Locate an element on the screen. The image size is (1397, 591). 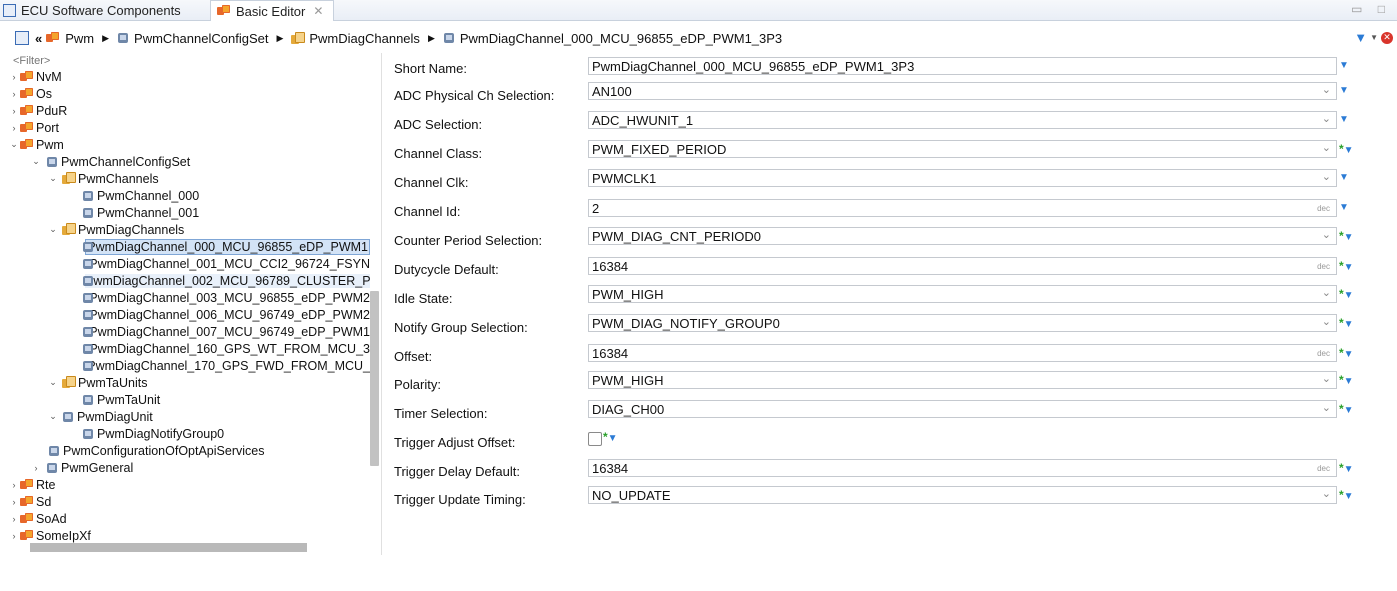
tree-label: PwmDiagUnit is located at coordinates (115, 417).